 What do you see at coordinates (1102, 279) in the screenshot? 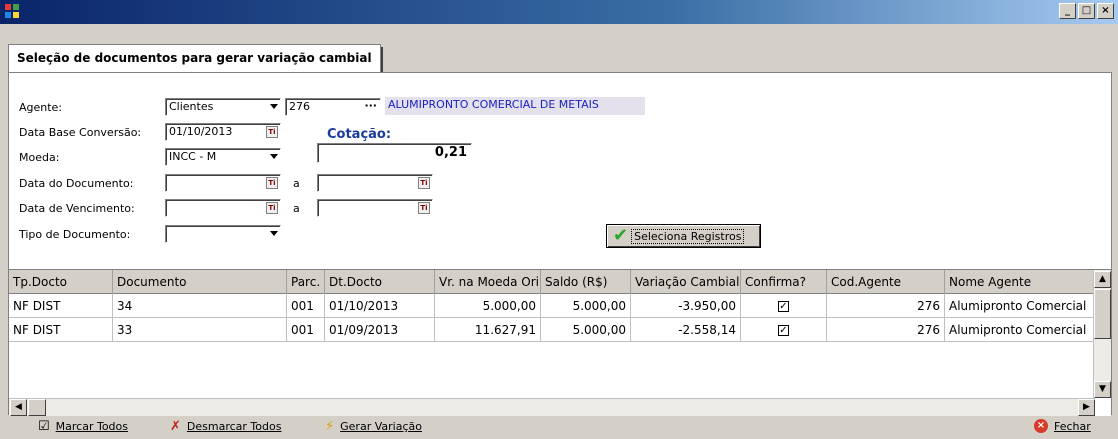
I see `scroll-up-arrow-icon: ▲` at bounding box center [1102, 279].